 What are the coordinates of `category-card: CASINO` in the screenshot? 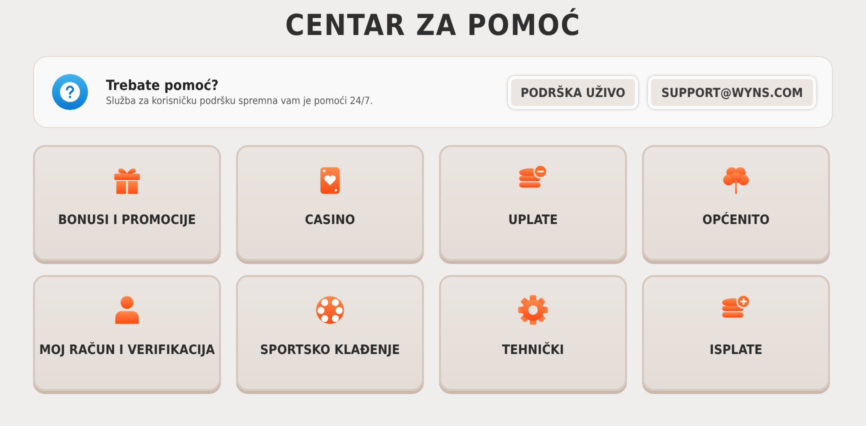 It's located at (330, 203).